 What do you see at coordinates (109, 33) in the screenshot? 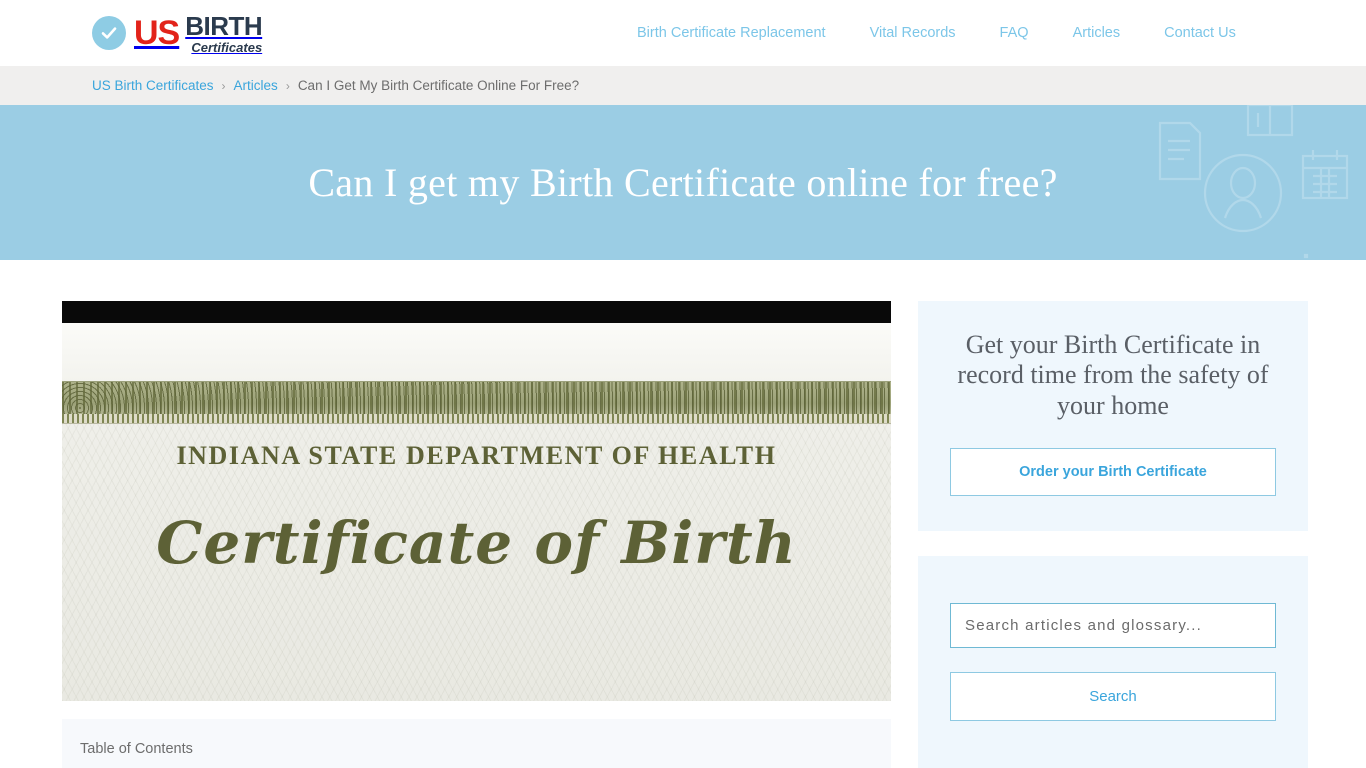
I see `circle-check-icon` at bounding box center [109, 33].